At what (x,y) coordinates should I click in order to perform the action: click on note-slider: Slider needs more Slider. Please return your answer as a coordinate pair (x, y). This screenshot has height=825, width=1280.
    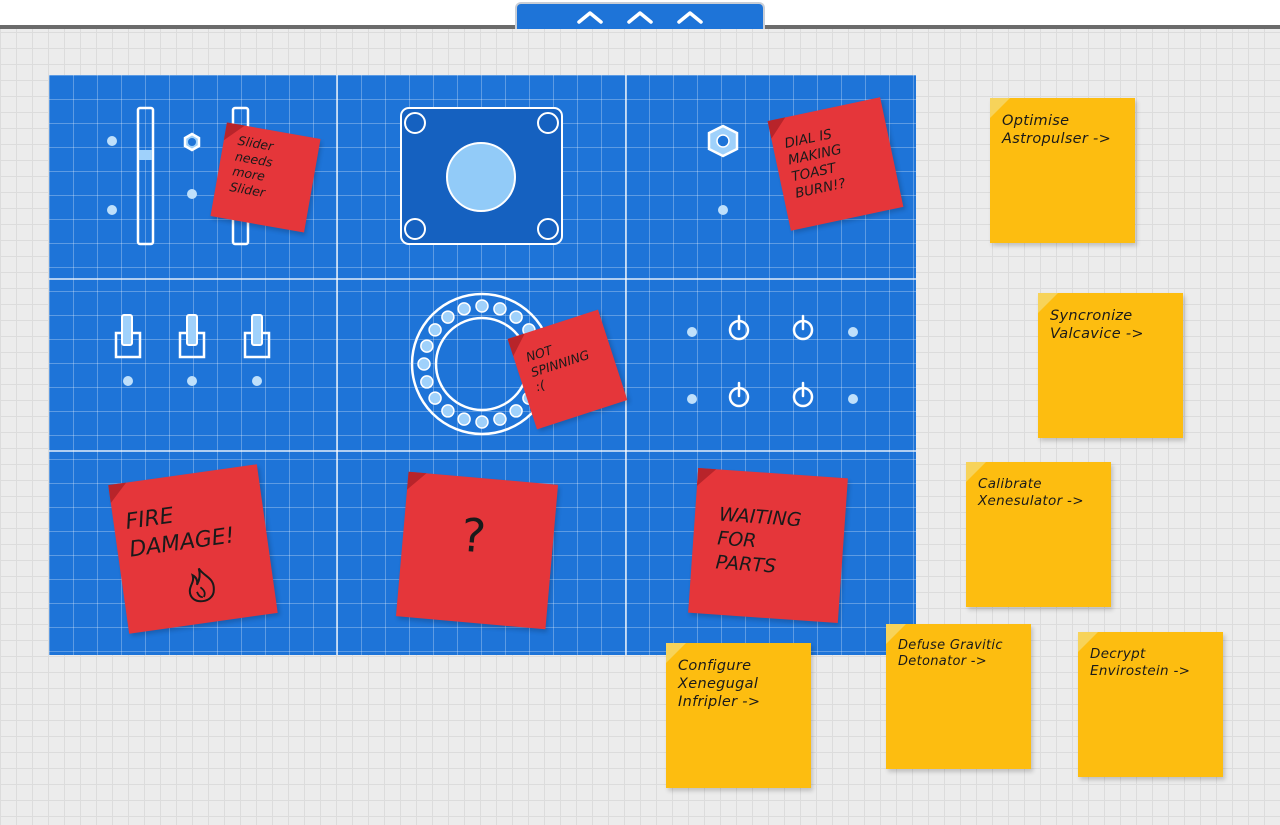
    Looking at the image, I should click on (265, 177).